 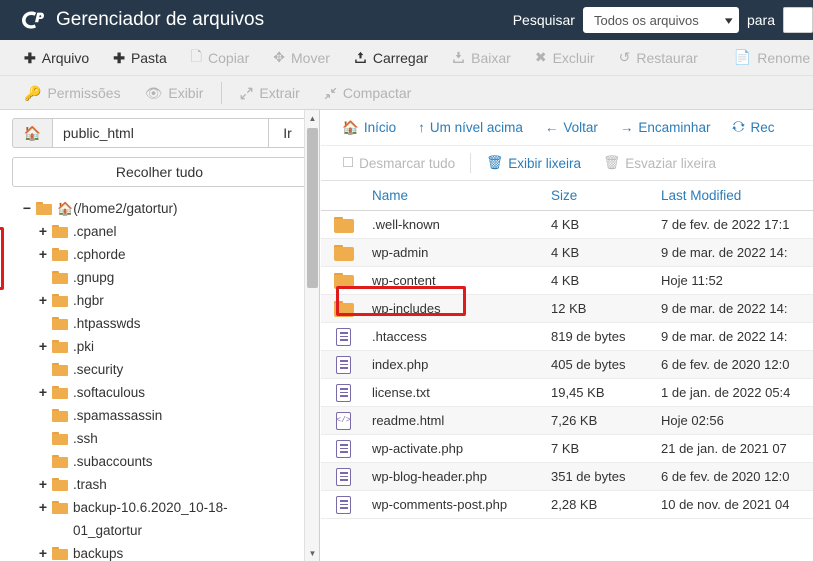 What do you see at coordinates (737, 195) in the screenshot?
I see `column-header-last-modified: Last Modified` at bounding box center [737, 195].